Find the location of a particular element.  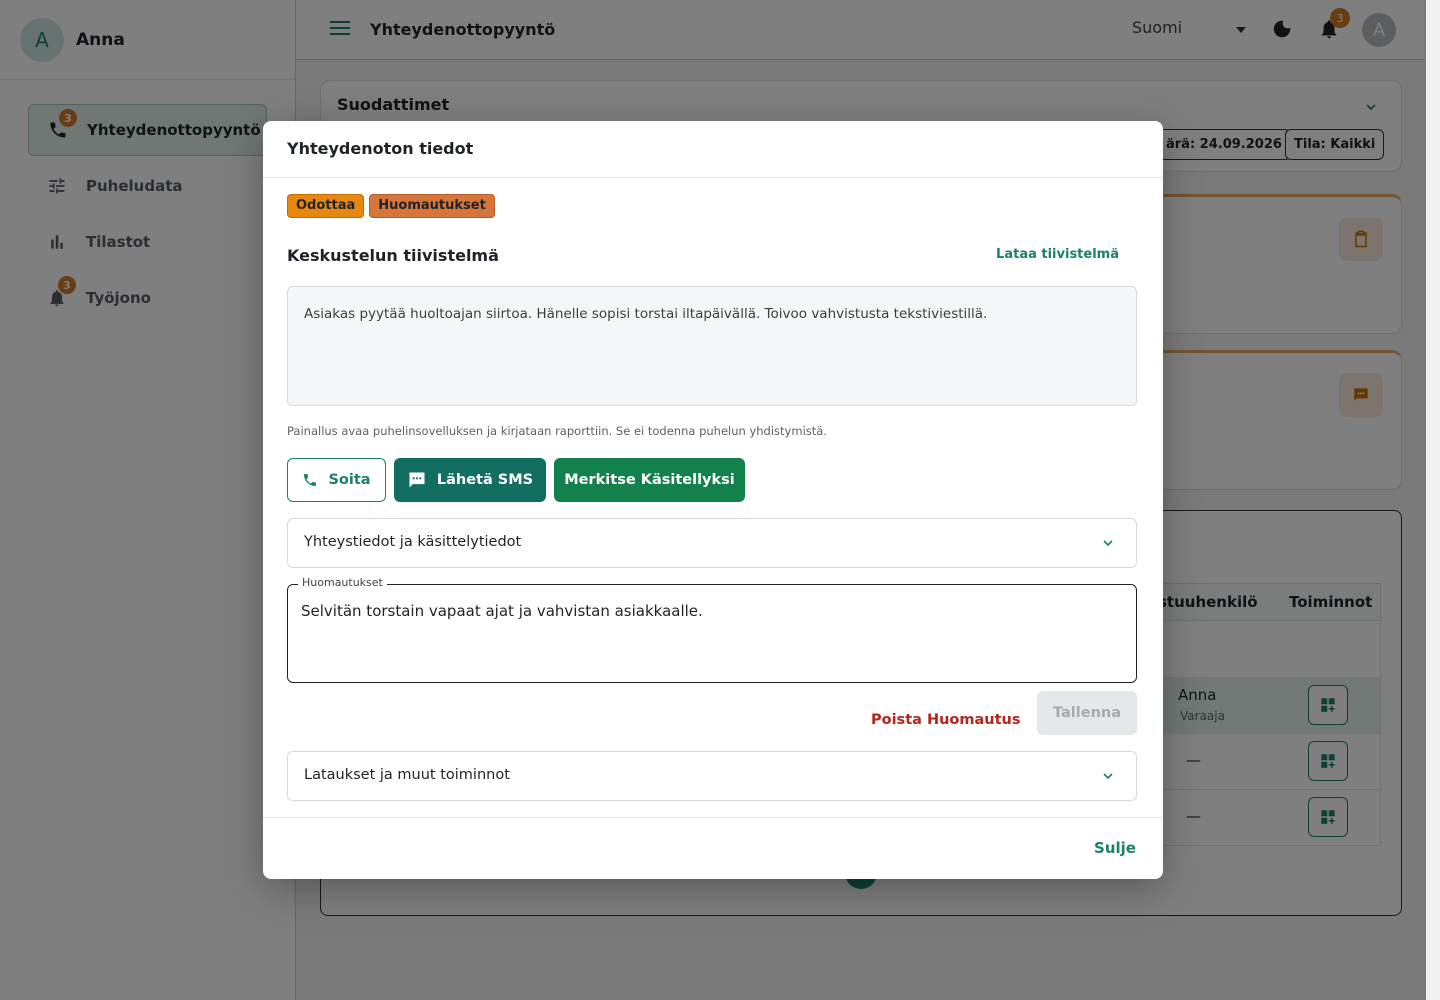

phone-icon is located at coordinates (310, 480).